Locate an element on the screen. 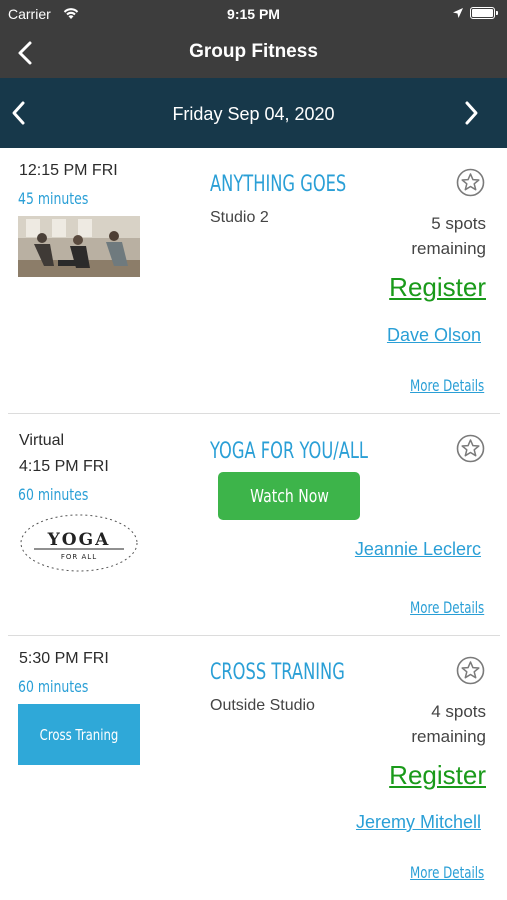 This screenshot has width=507, height=900. battery-tip is located at coordinates (497, 13).